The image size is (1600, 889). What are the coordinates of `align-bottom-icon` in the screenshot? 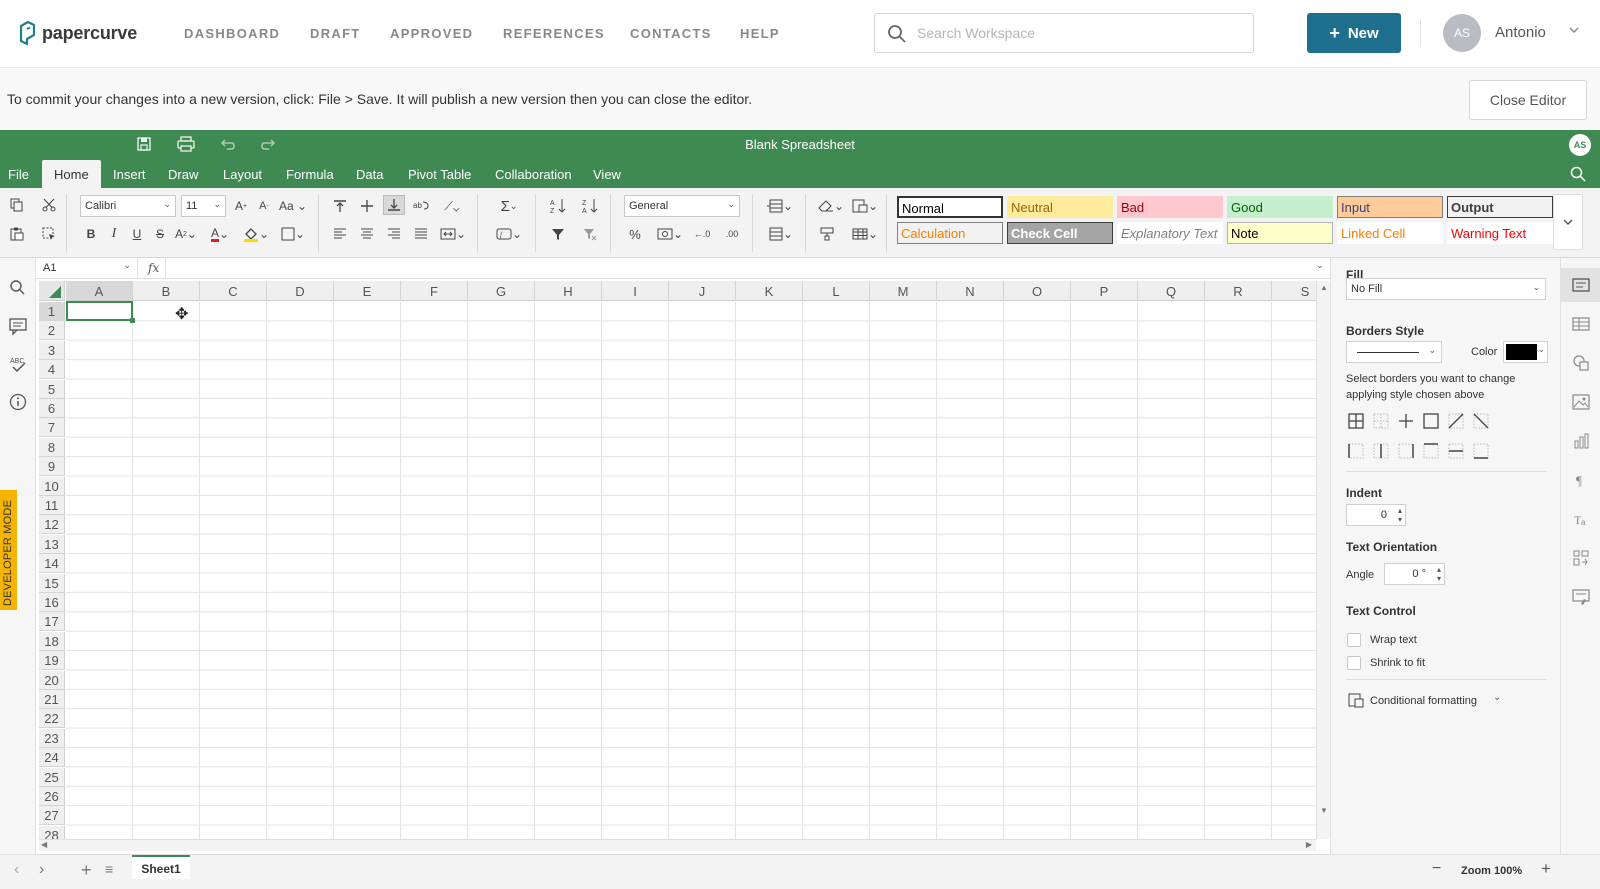 It's located at (394, 205).